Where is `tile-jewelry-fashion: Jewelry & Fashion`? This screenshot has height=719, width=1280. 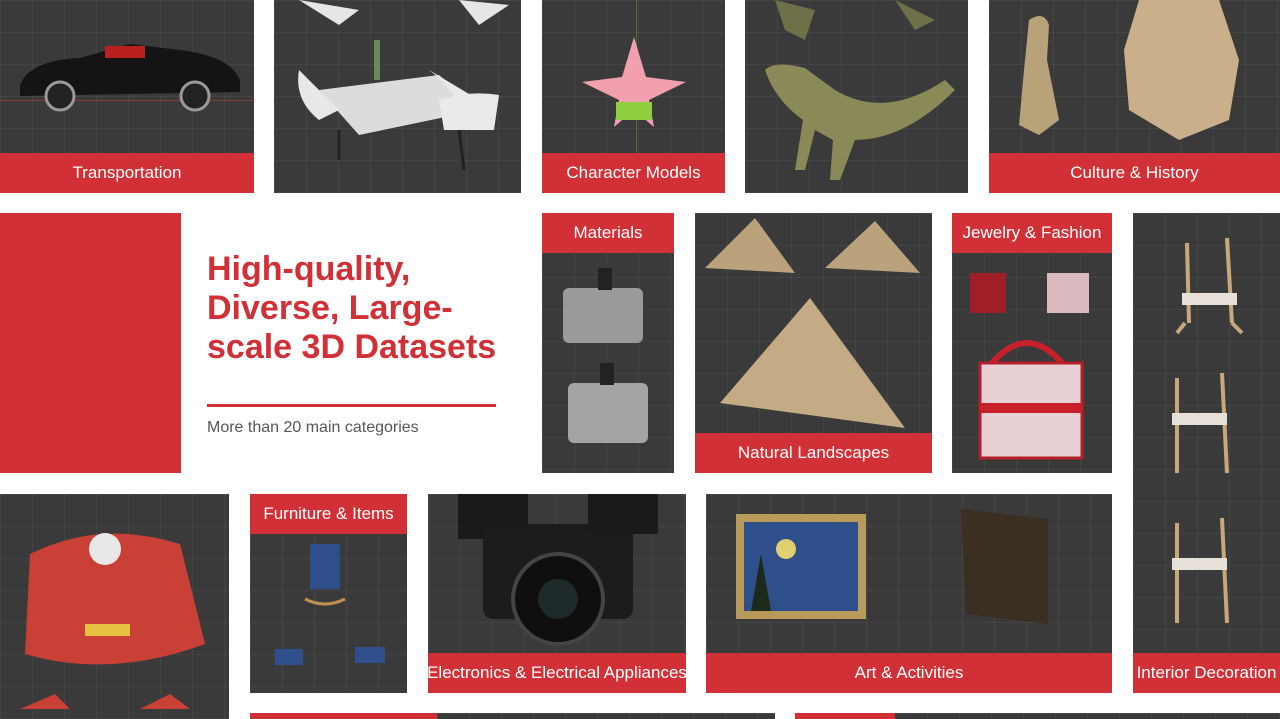
tile-jewelry-fashion: Jewelry & Fashion is located at coordinates (1032, 343).